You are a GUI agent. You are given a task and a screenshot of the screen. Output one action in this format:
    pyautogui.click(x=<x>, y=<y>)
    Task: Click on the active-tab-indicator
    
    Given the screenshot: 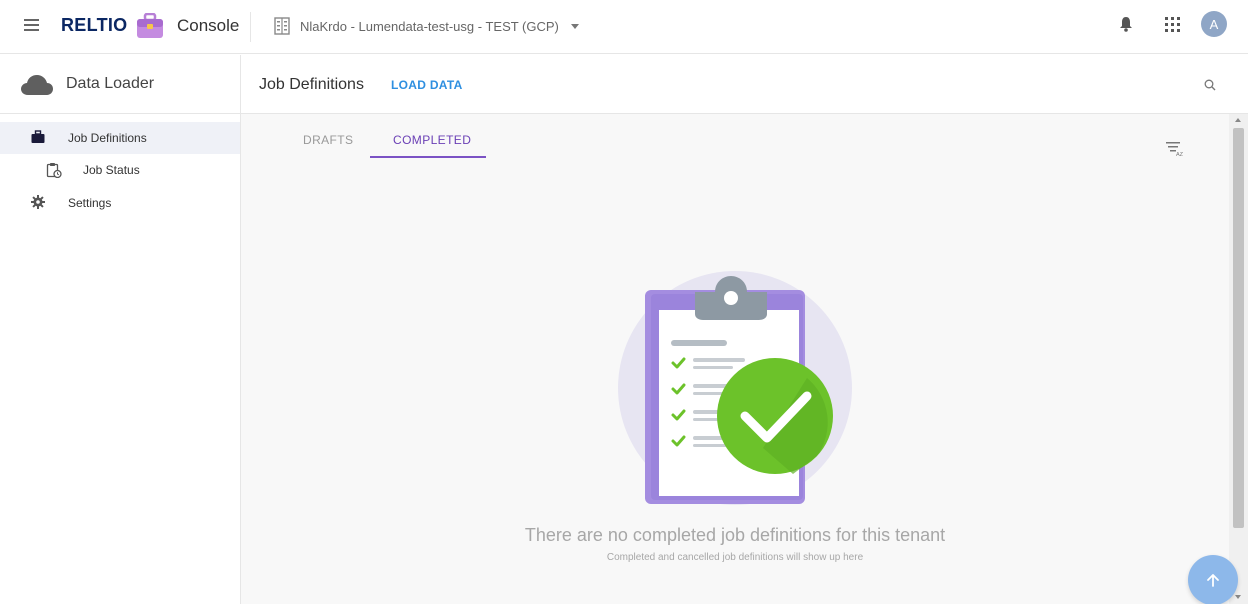 What is the action you would take?
    pyautogui.click(x=428, y=157)
    